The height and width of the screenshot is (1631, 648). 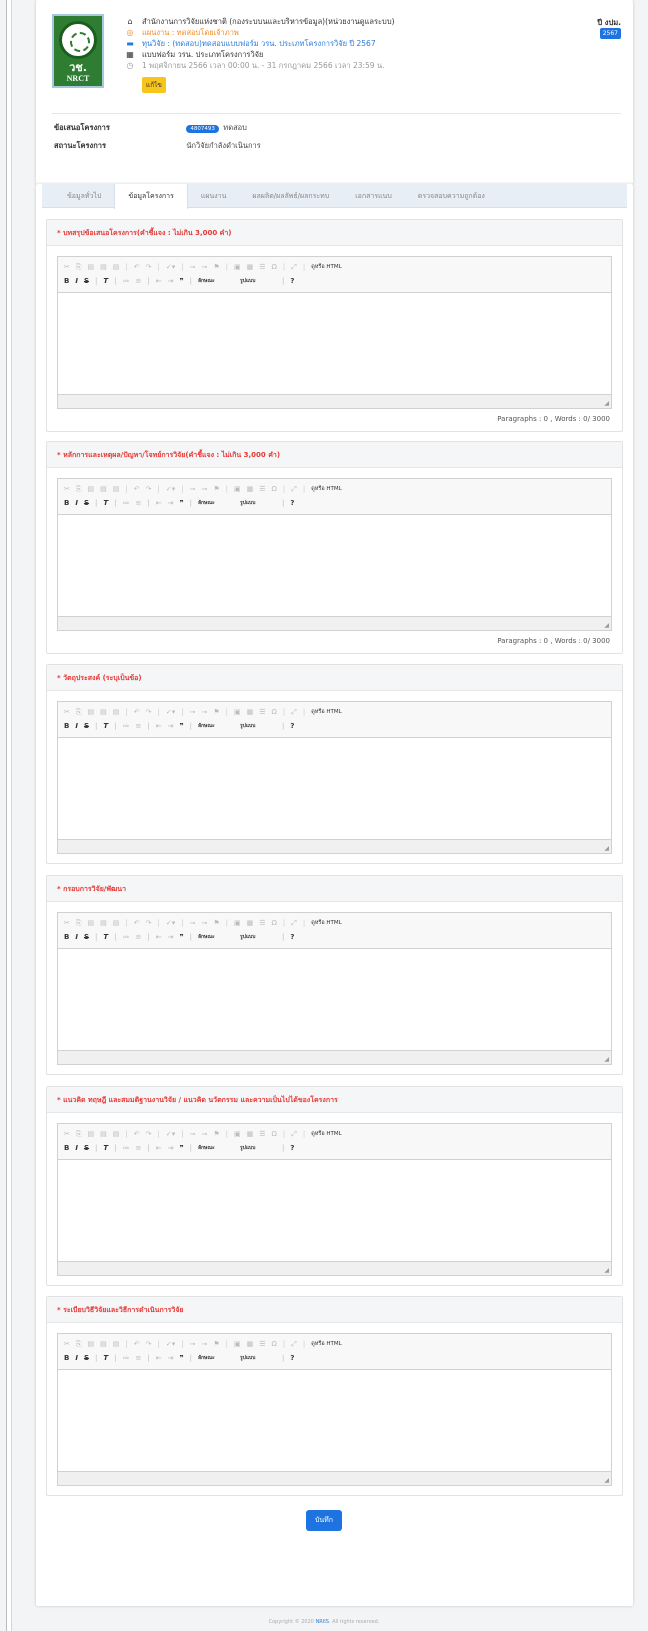 I want to click on blockquote-icon: ❞, so click(x=181, y=281).